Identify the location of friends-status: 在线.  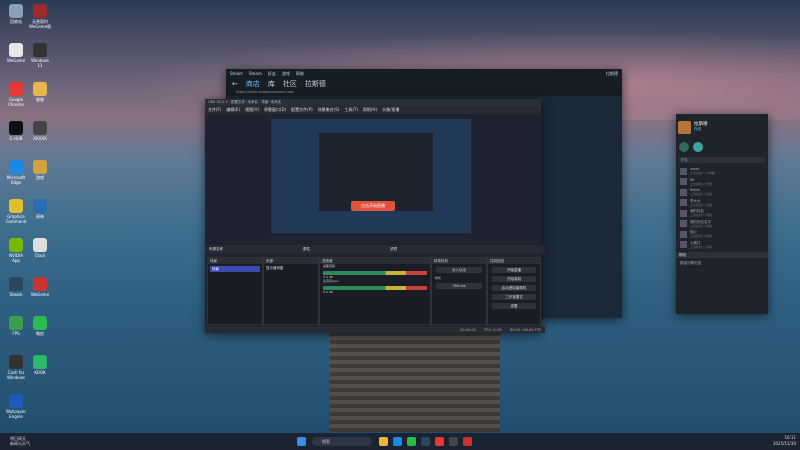
(701, 129).